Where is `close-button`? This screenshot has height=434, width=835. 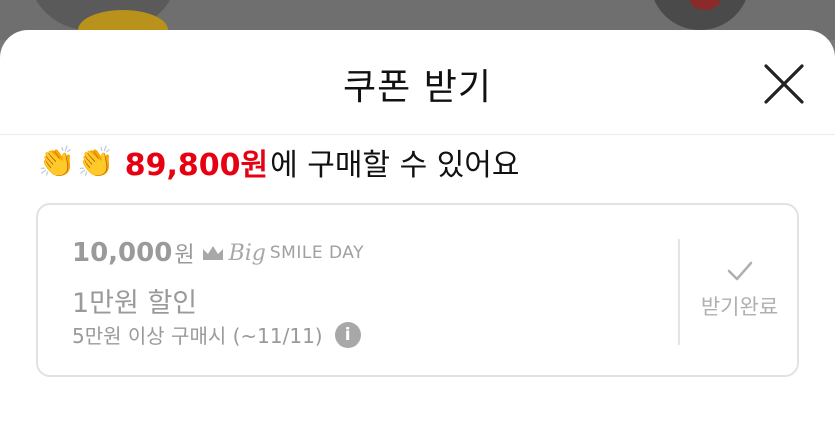
close-button is located at coordinates (784, 84).